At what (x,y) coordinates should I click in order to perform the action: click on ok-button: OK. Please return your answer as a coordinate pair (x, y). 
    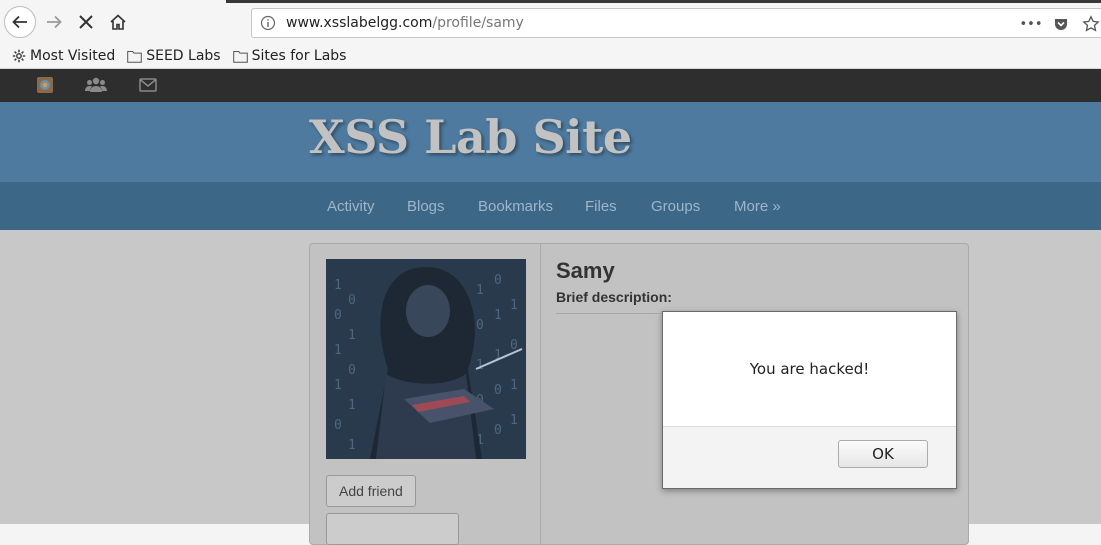
    Looking at the image, I should click on (883, 454).